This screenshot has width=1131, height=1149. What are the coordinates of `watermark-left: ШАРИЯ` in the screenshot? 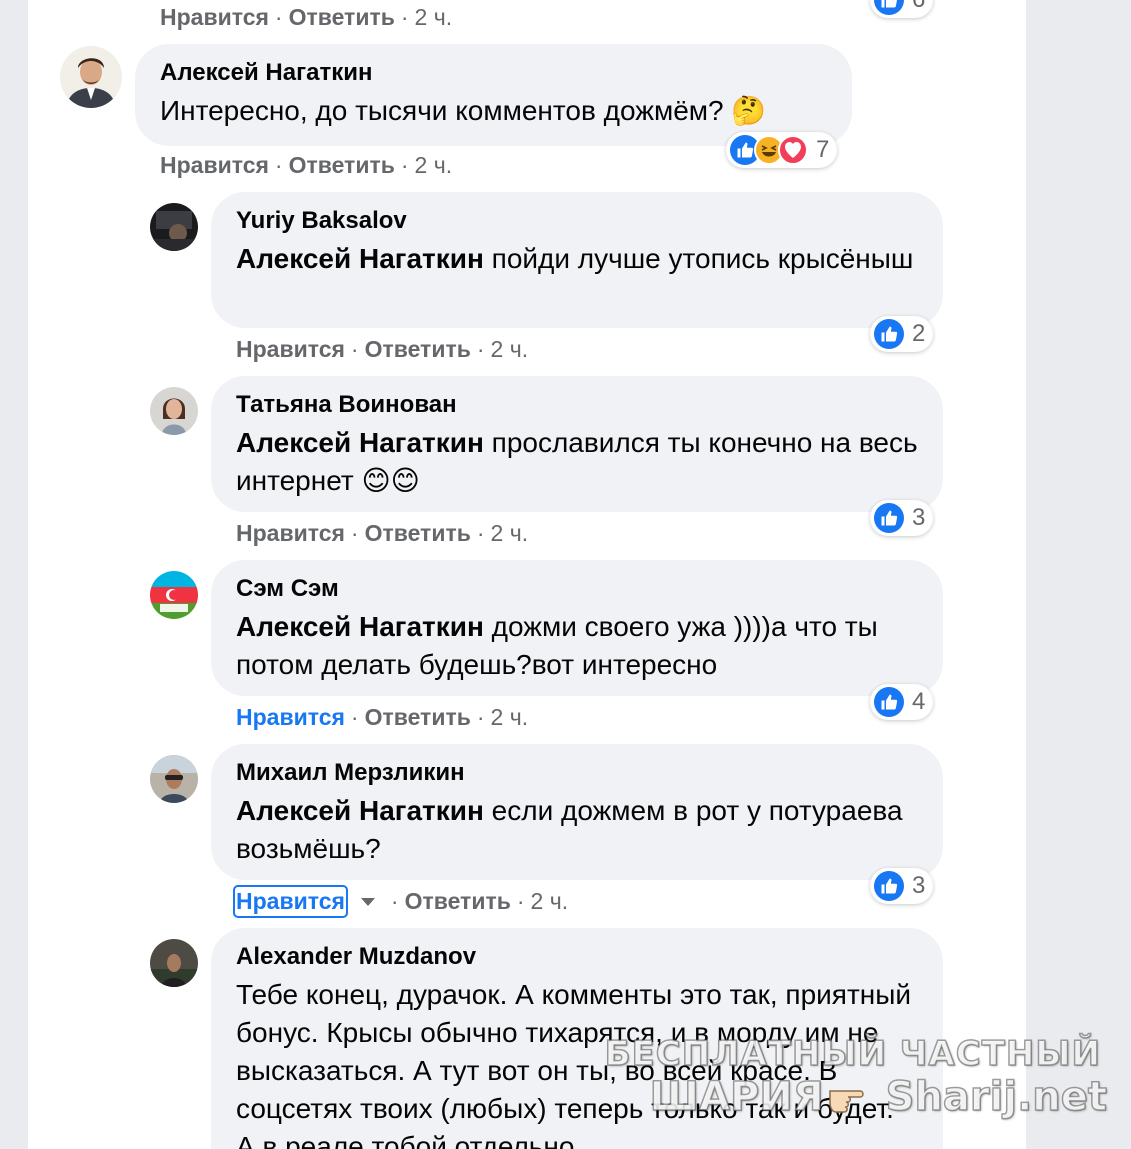 It's located at (736, 1097).